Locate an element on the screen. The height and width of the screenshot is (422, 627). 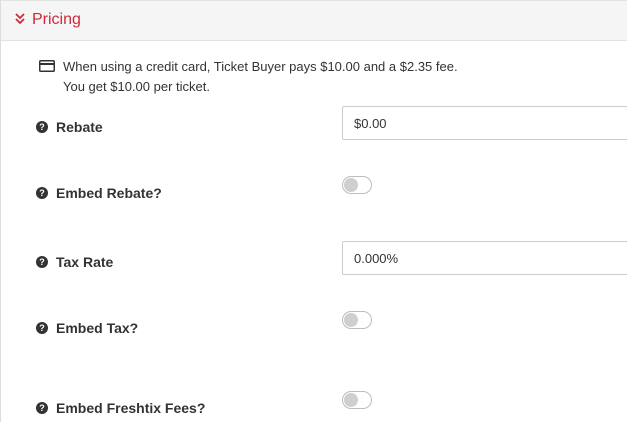
embed-rebate-toggle is located at coordinates (357, 185).